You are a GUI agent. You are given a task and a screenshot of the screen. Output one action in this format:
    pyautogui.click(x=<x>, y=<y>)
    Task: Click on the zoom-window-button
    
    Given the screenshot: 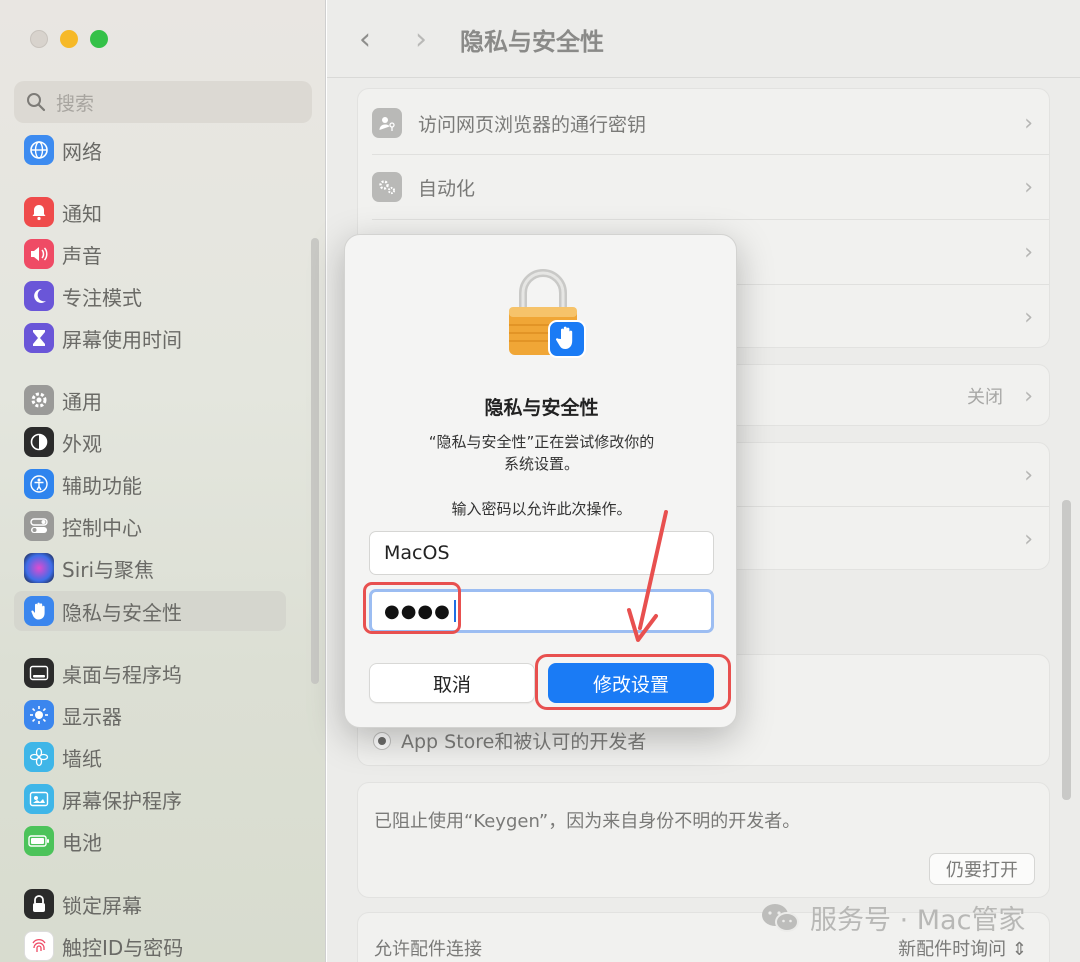 What is the action you would take?
    pyautogui.click(x=99, y=39)
    